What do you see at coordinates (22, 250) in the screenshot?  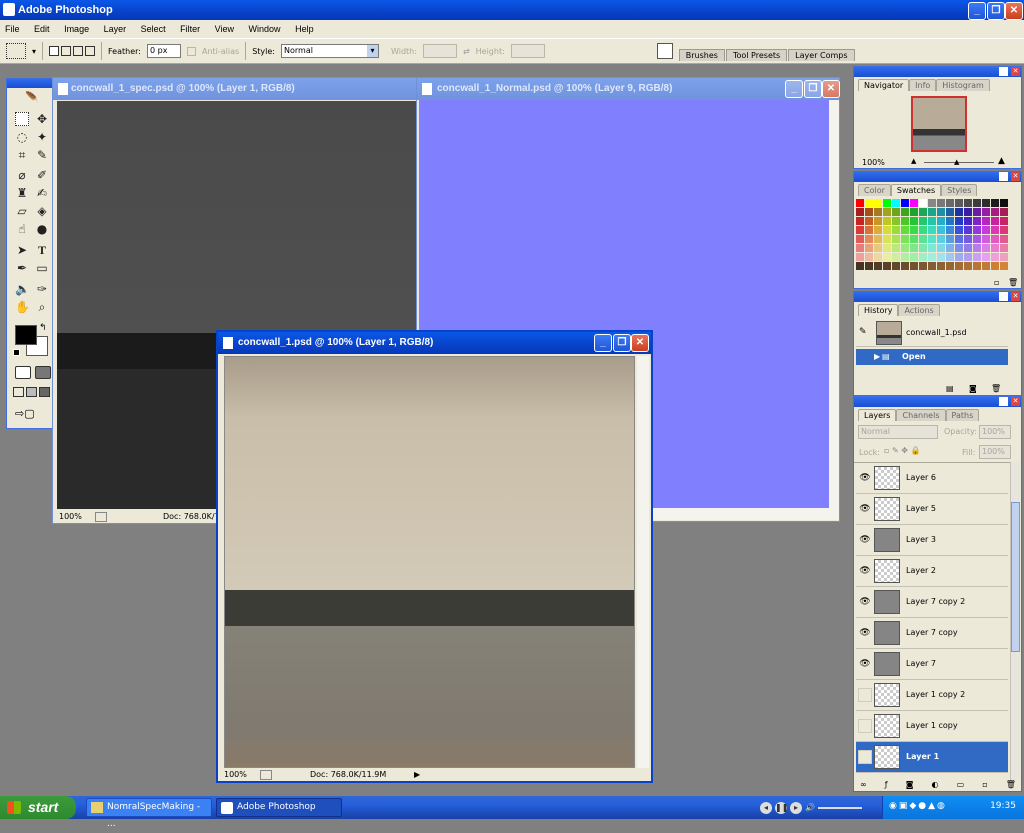 I see `path-select-icon: ➤` at bounding box center [22, 250].